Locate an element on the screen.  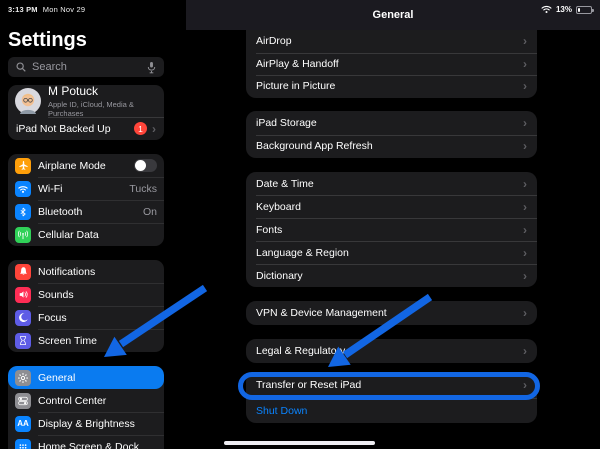
pane-header: General 13% is located at coordinates (393, 15).